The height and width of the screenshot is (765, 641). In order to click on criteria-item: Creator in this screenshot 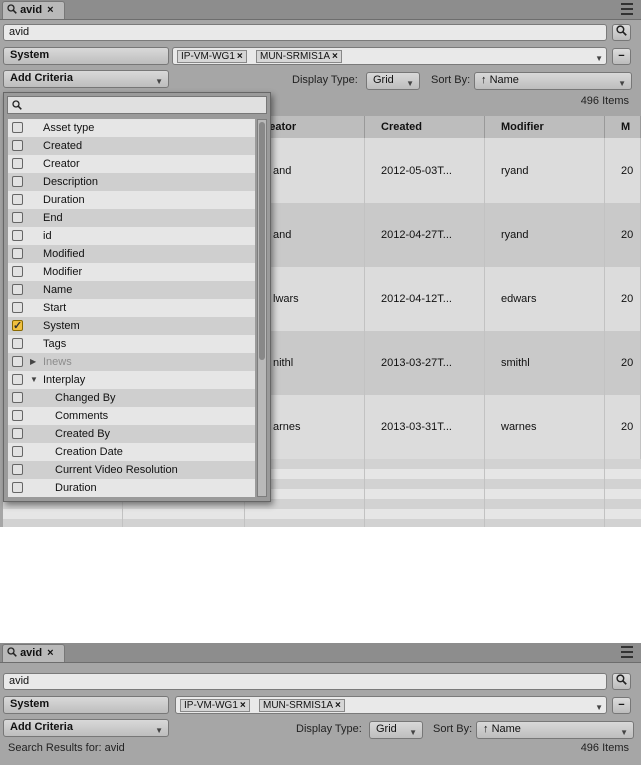, I will do `click(131, 164)`.